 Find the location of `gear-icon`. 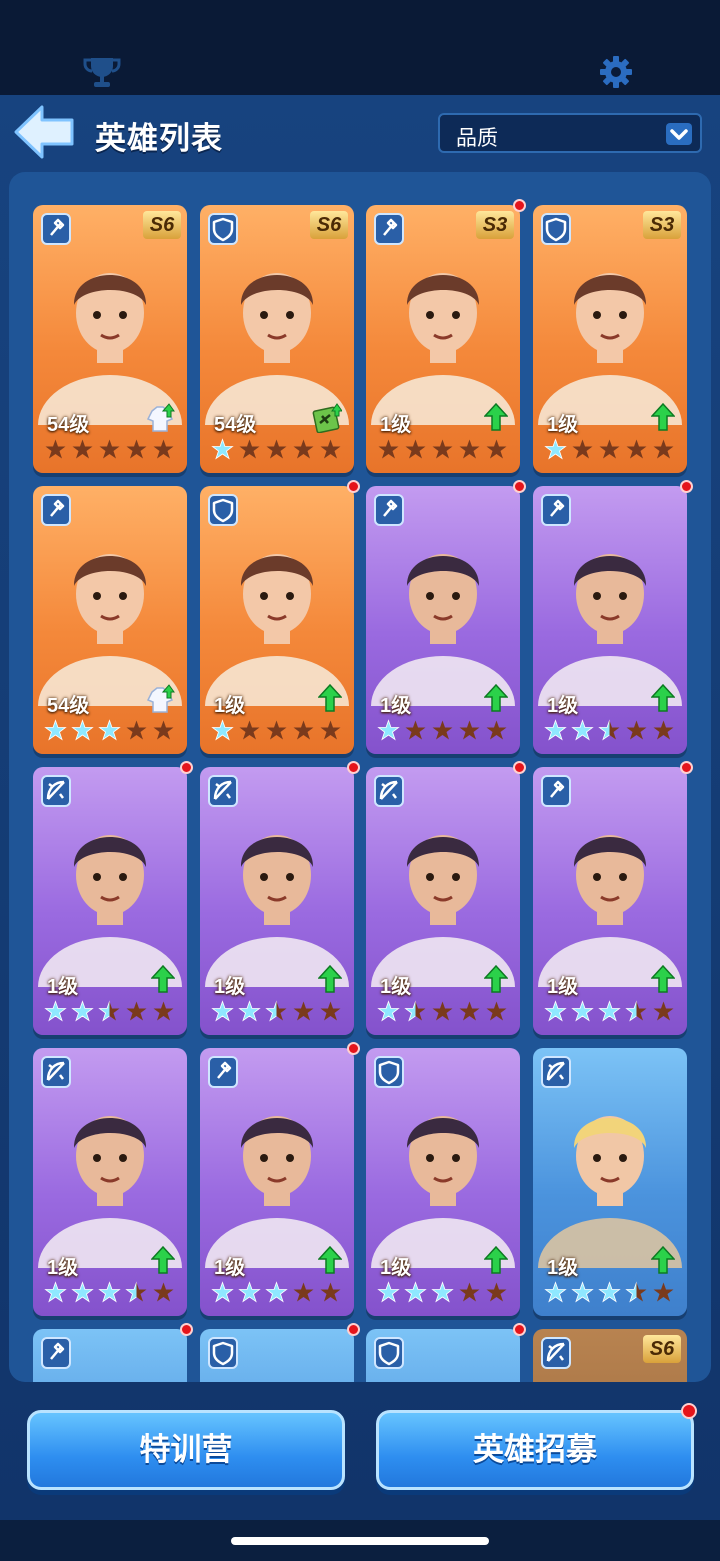

gear-icon is located at coordinates (616, 72).